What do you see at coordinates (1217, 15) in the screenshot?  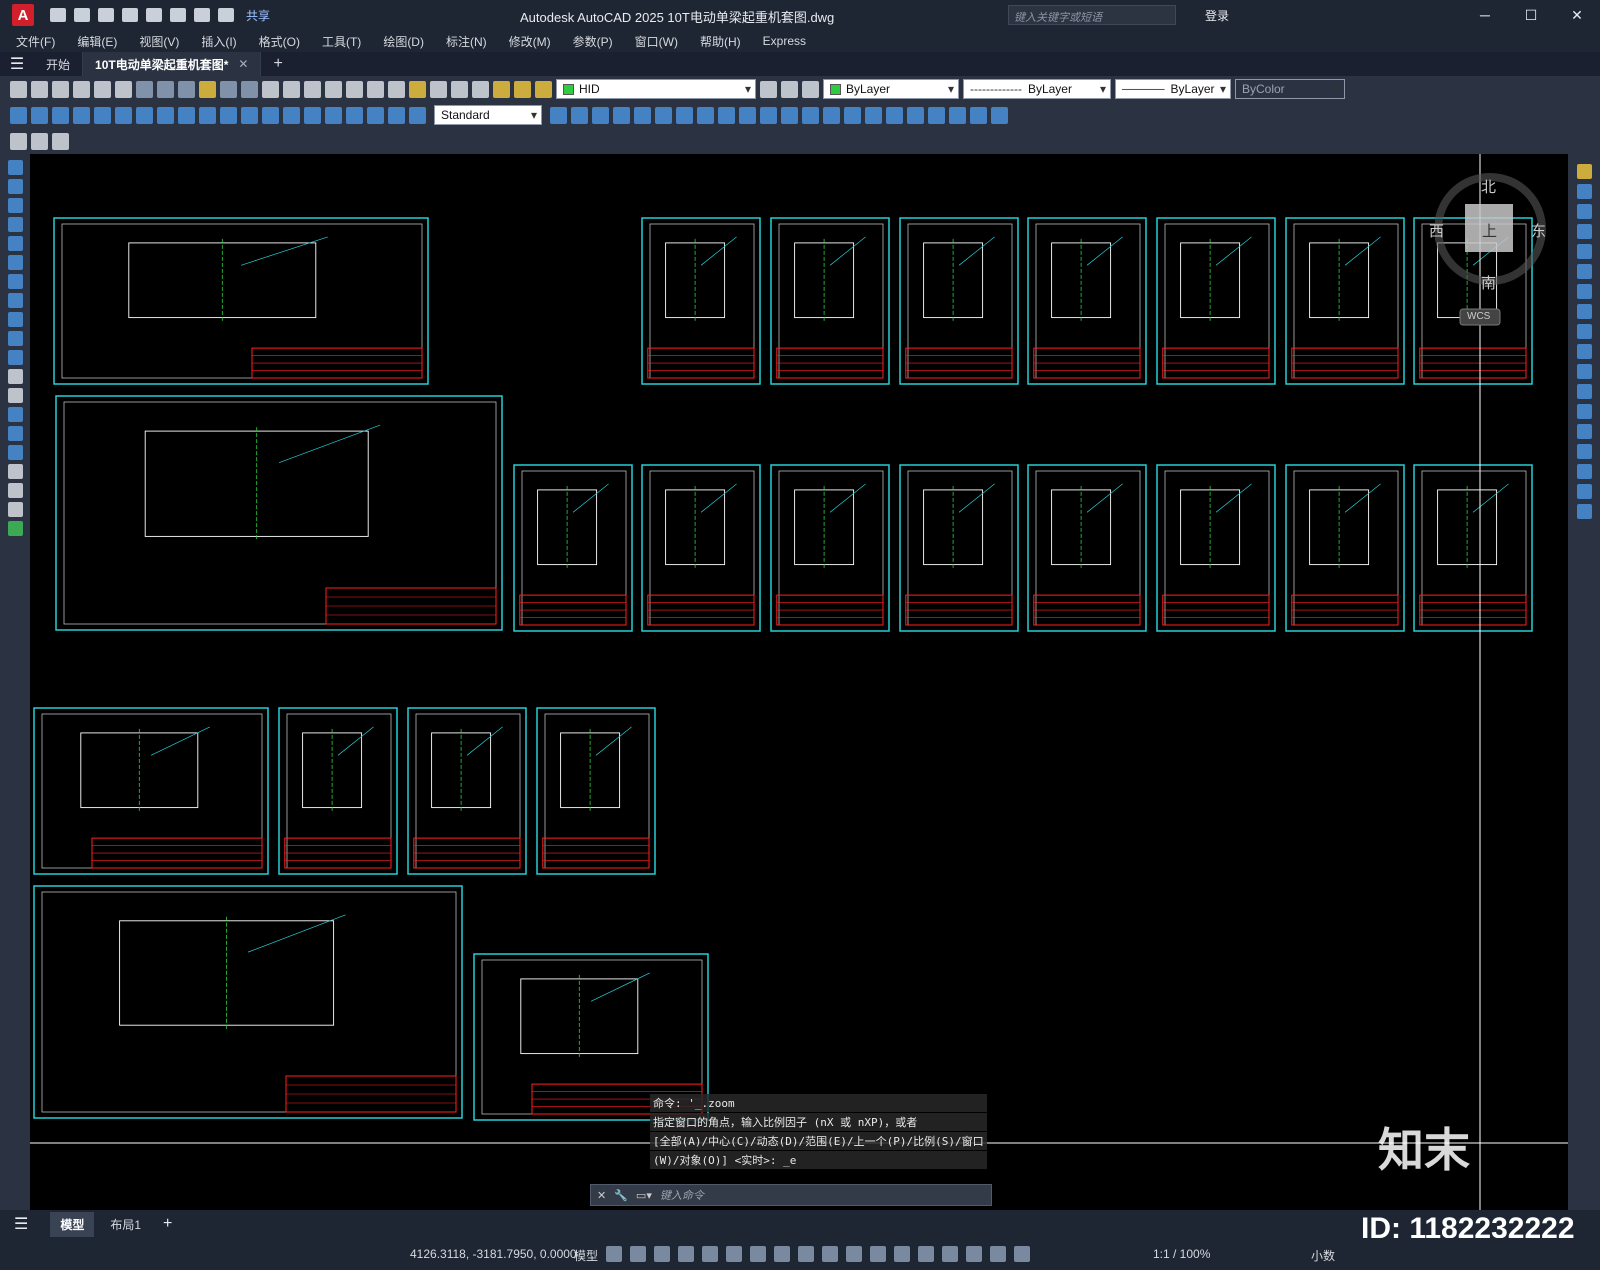 I see `login-button: 登录` at bounding box center [1217, 15].